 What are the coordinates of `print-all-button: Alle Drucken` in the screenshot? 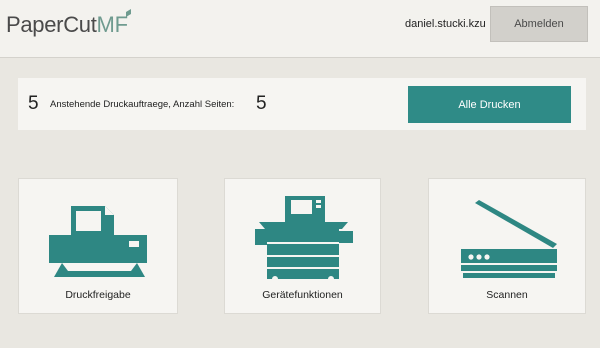 It's located at (489, 104).